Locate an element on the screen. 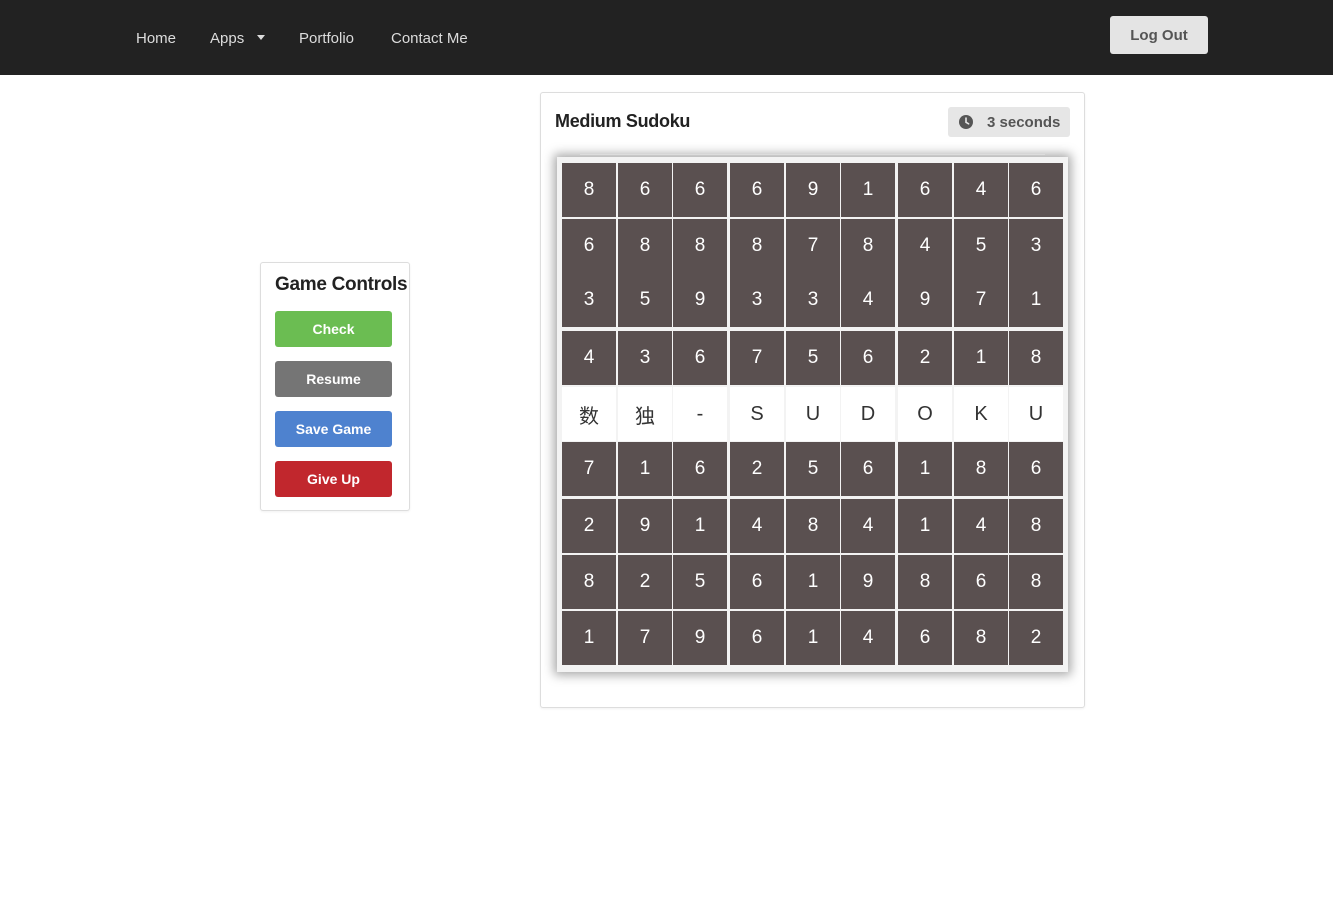  game-controls-title: Game Controls is located at coordinates (341, 284).